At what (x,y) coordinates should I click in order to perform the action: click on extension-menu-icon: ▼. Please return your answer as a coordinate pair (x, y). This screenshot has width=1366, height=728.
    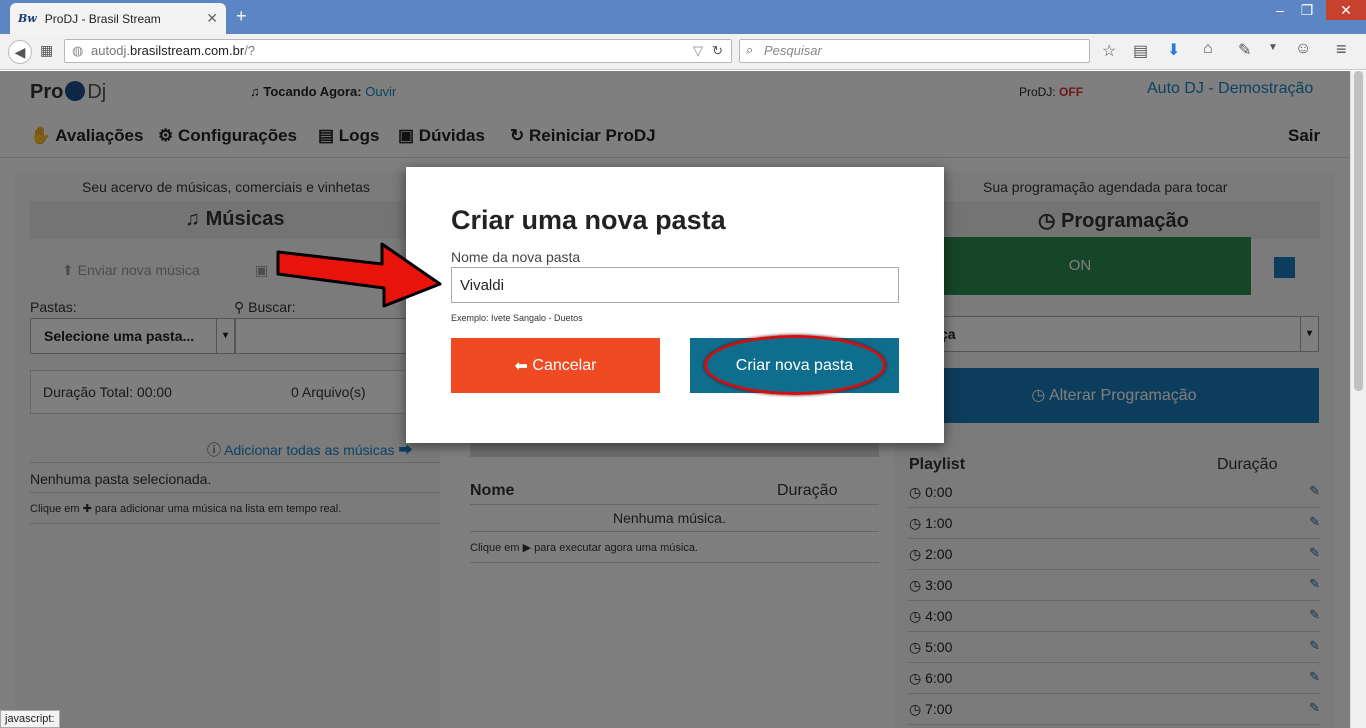
    Looking at the image, I should click on (1273, 47).